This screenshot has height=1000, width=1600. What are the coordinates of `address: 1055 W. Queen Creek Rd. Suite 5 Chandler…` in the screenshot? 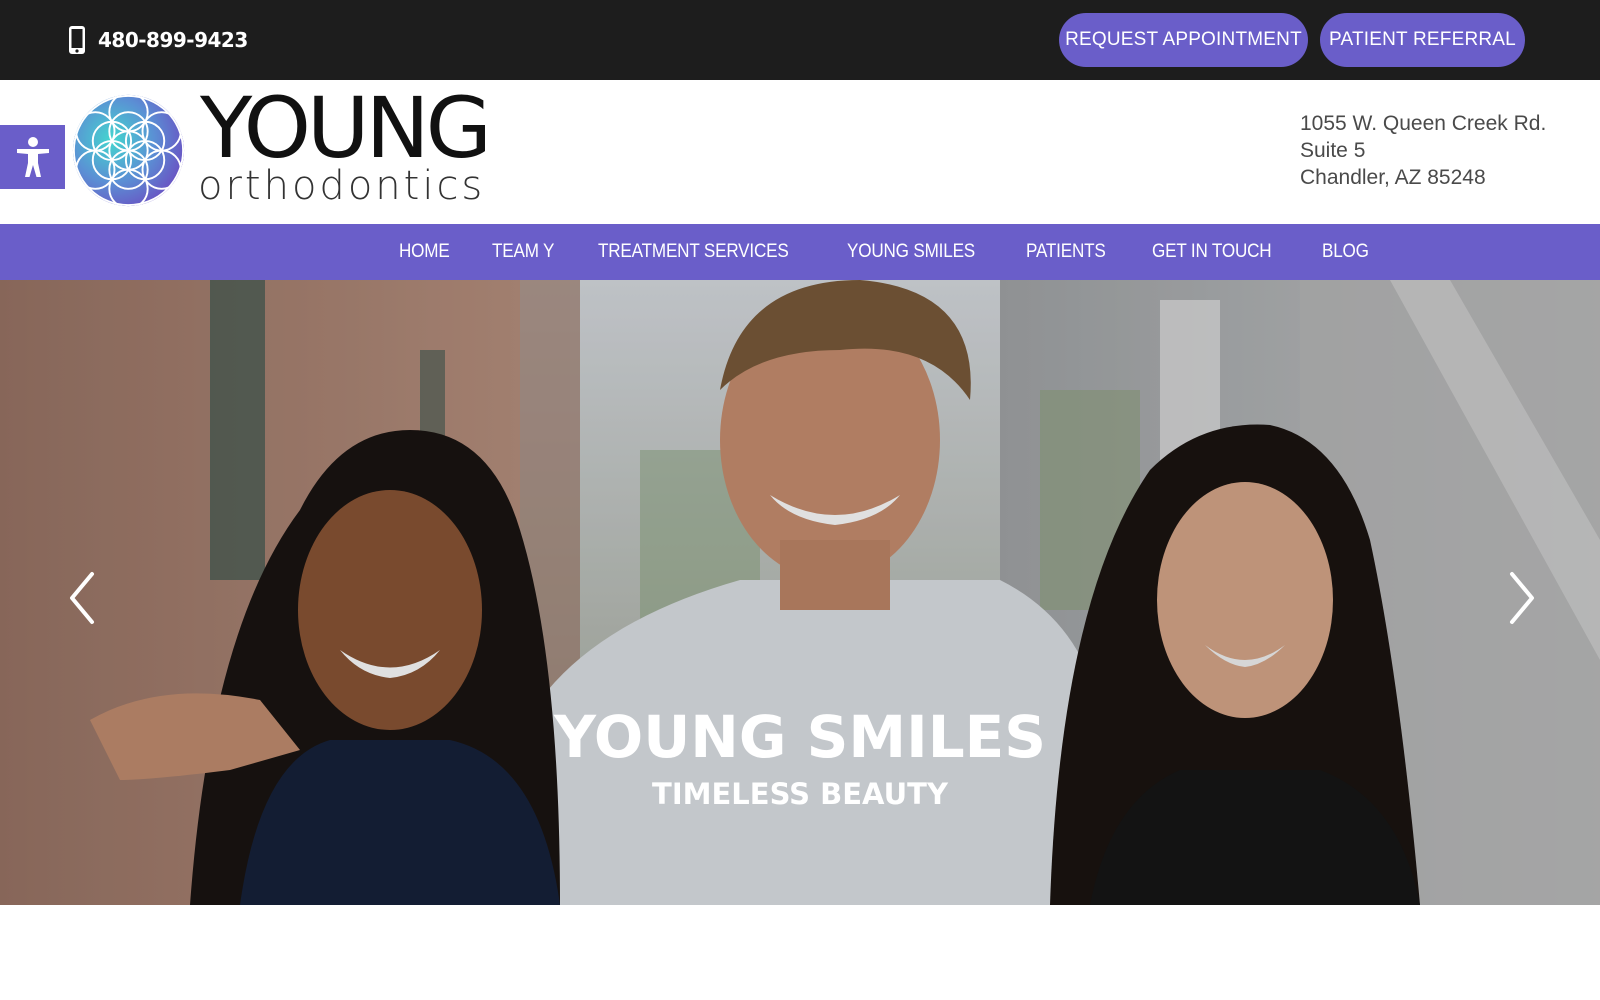 It's located at (1423, 150).